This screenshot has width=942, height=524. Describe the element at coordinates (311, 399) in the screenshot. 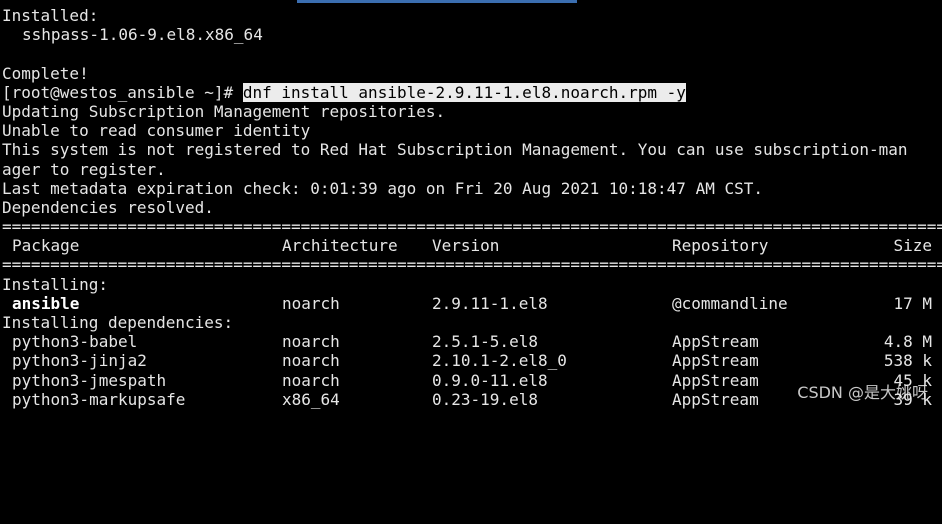

I see `package-arch: x86_64` at that location.